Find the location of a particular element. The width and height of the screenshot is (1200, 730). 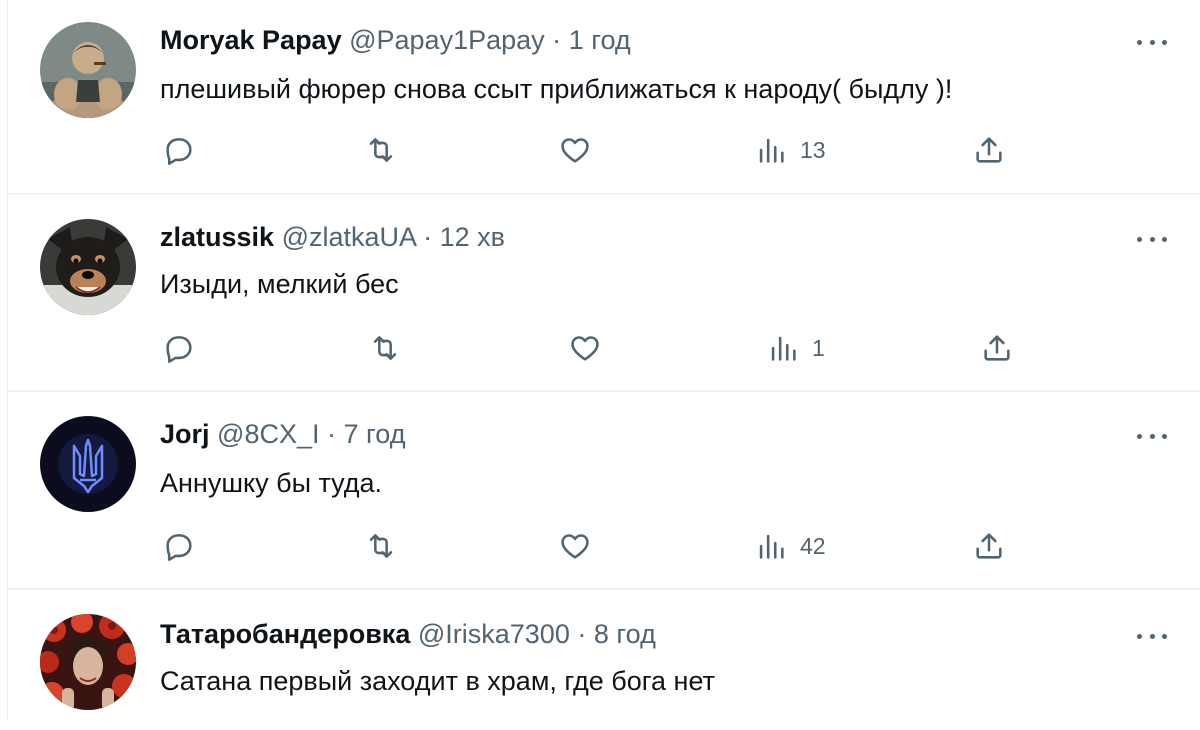

flowers-avatar-image is located at coordinates (88, 662).